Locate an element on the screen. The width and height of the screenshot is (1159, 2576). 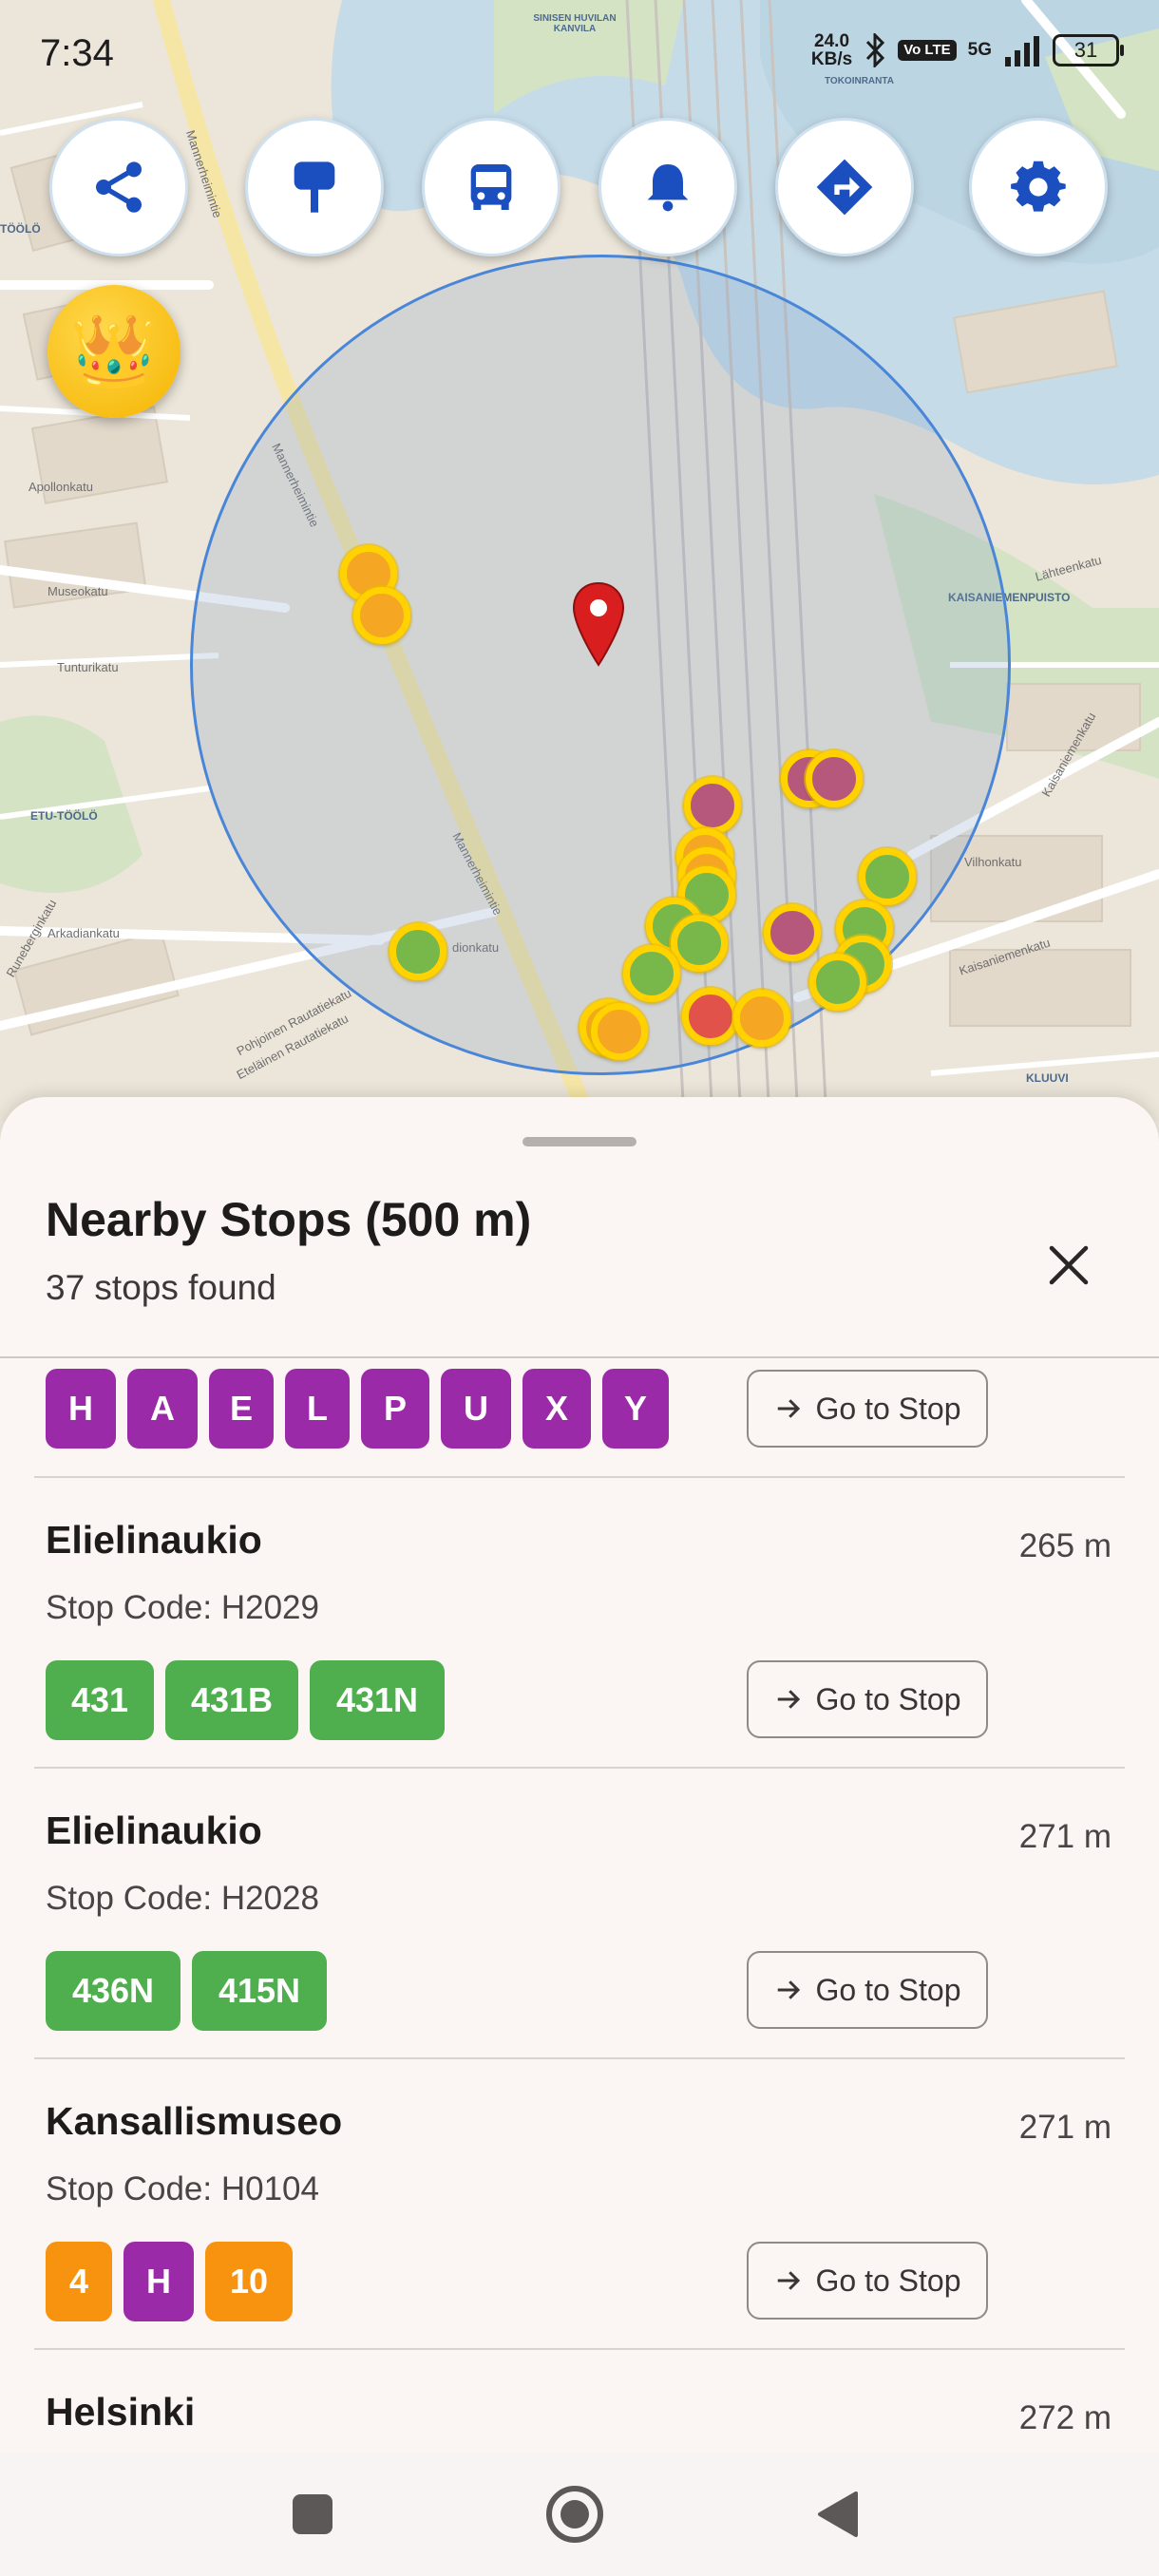
route-chip: U is located at coordinates (476, 1409).